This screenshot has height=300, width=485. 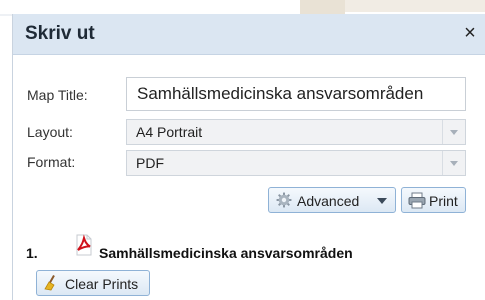 What do you see at coordinates (328, 201) in the screenshot?
I see `advanced-label: Advanced` at bounding box center [328, 201].